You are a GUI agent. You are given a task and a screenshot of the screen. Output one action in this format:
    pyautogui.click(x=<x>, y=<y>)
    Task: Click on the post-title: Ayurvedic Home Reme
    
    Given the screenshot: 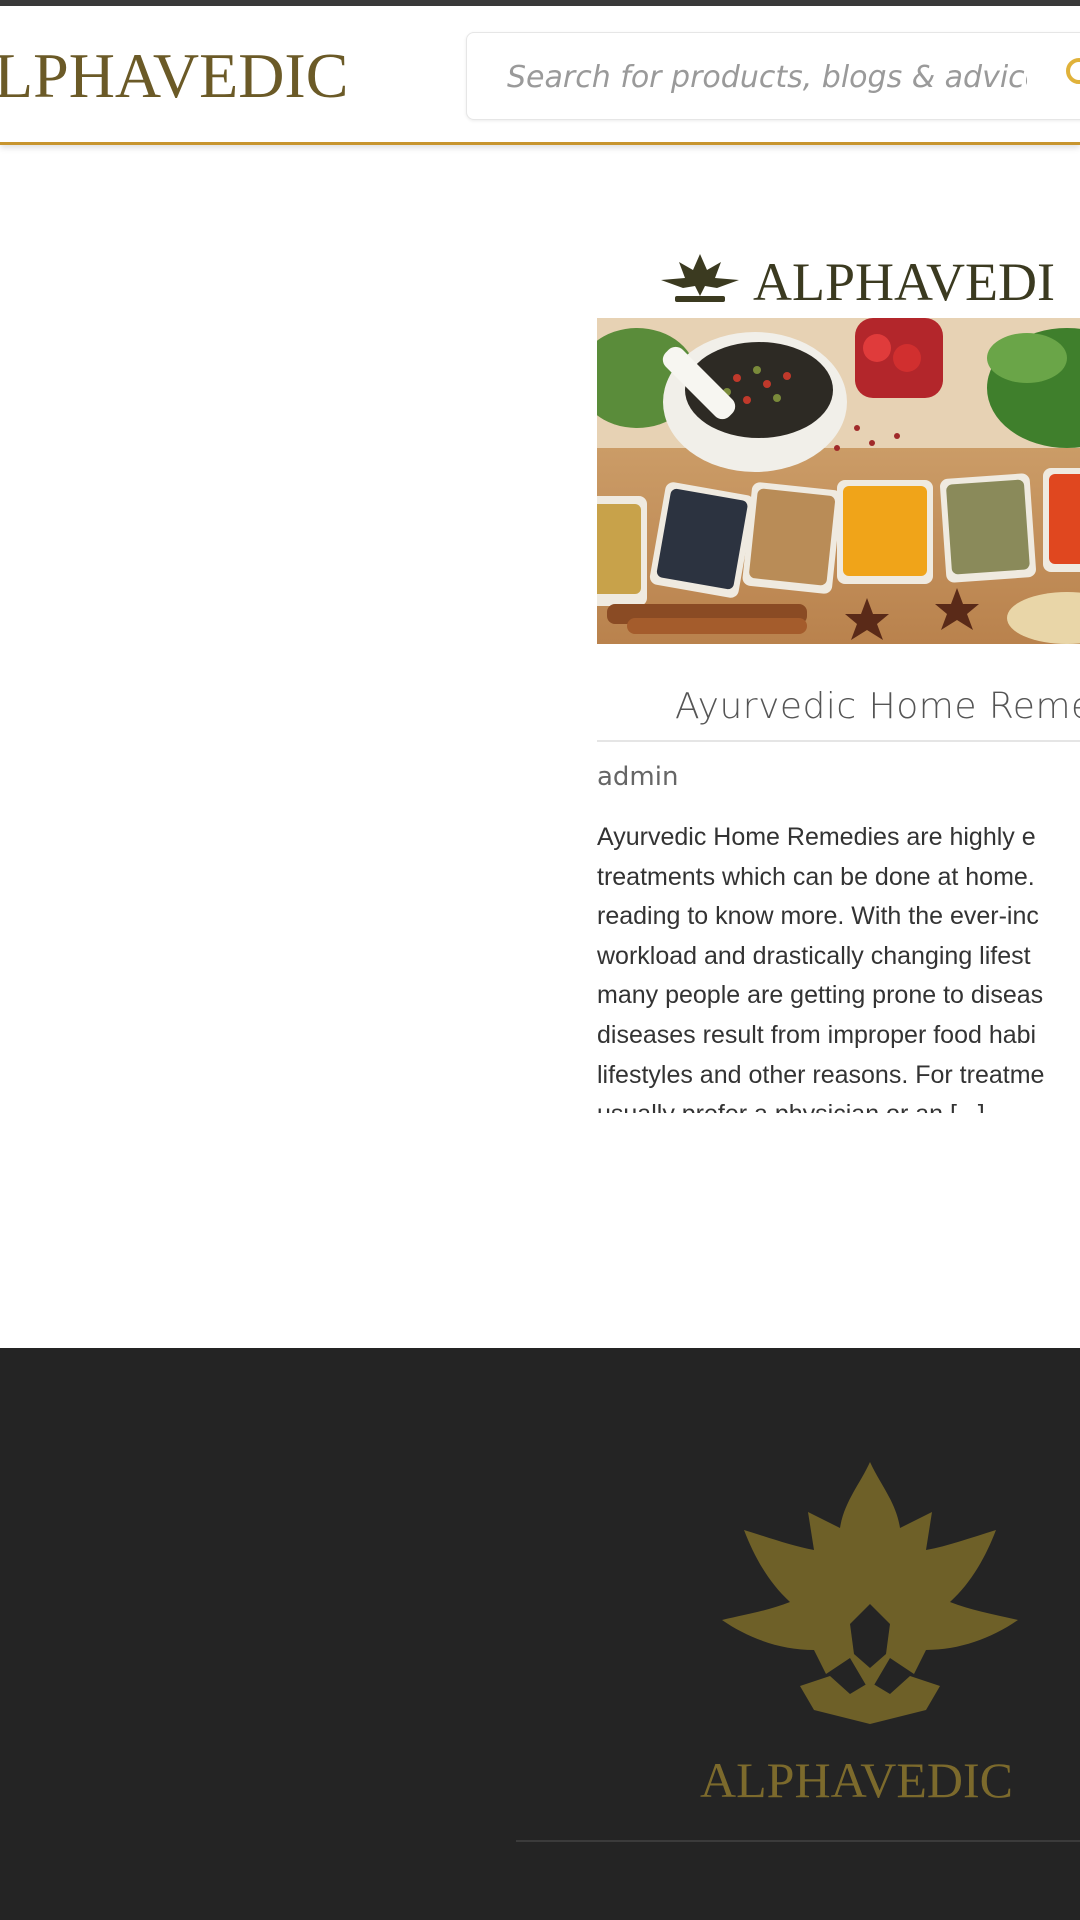 What is the action you would take?
    pyautogui.click(x=877, y=706)
    